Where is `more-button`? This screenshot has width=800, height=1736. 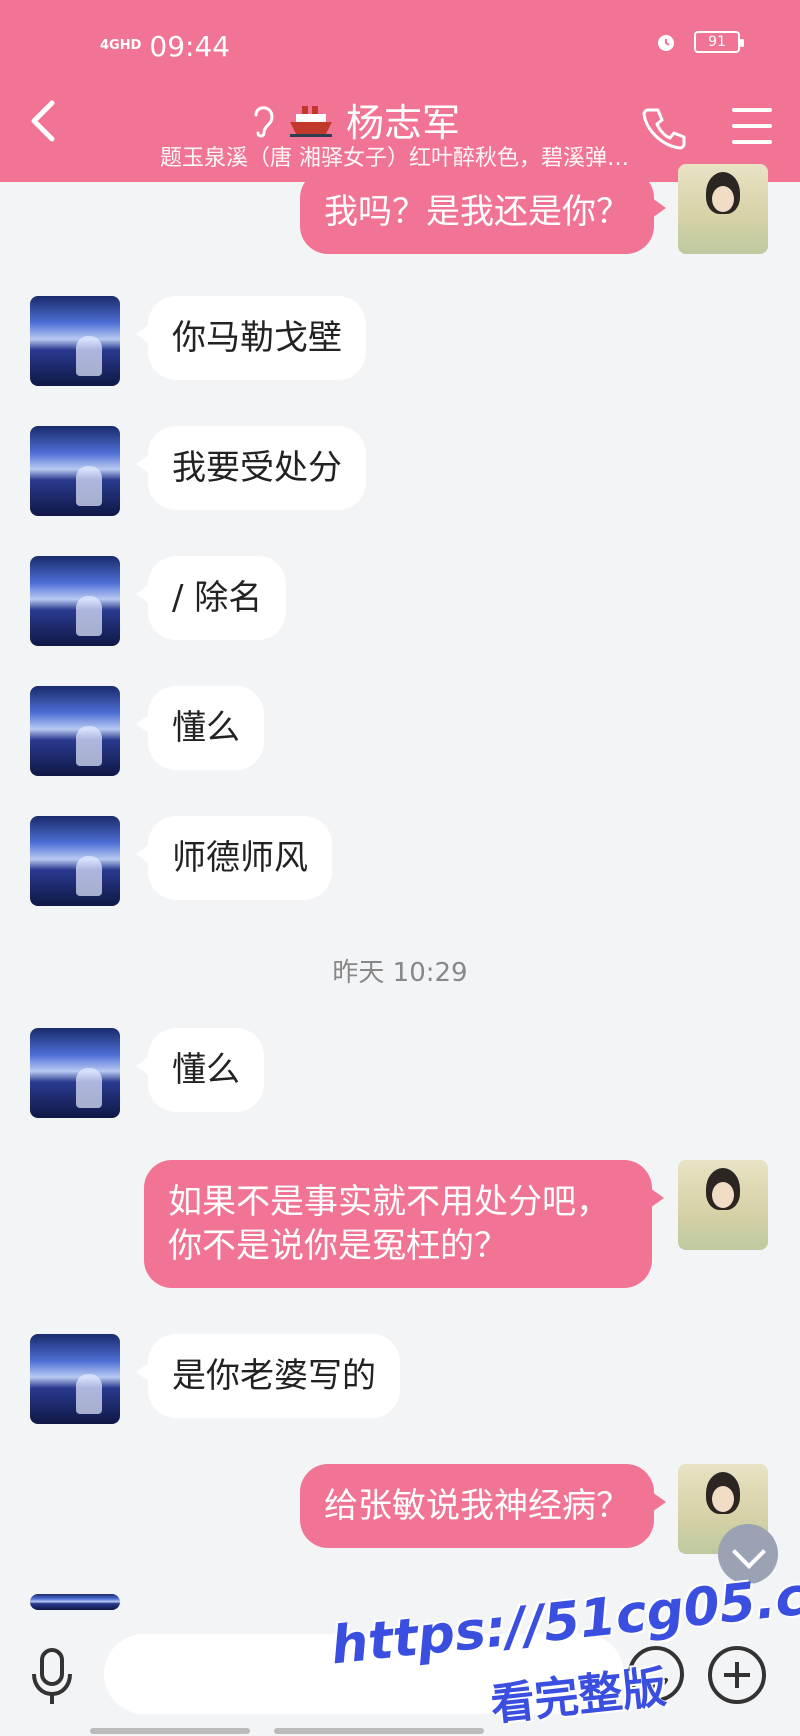 more-button is located at coordinates (737, 1675).